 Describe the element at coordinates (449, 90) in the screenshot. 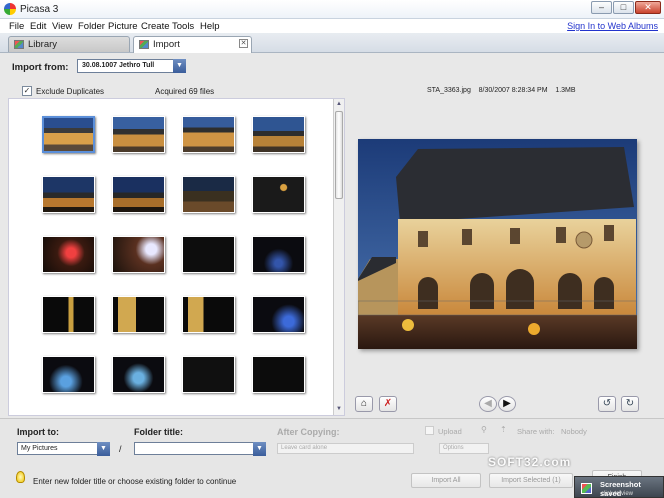

I see `file-name: STA_3363.jpg` at that location.